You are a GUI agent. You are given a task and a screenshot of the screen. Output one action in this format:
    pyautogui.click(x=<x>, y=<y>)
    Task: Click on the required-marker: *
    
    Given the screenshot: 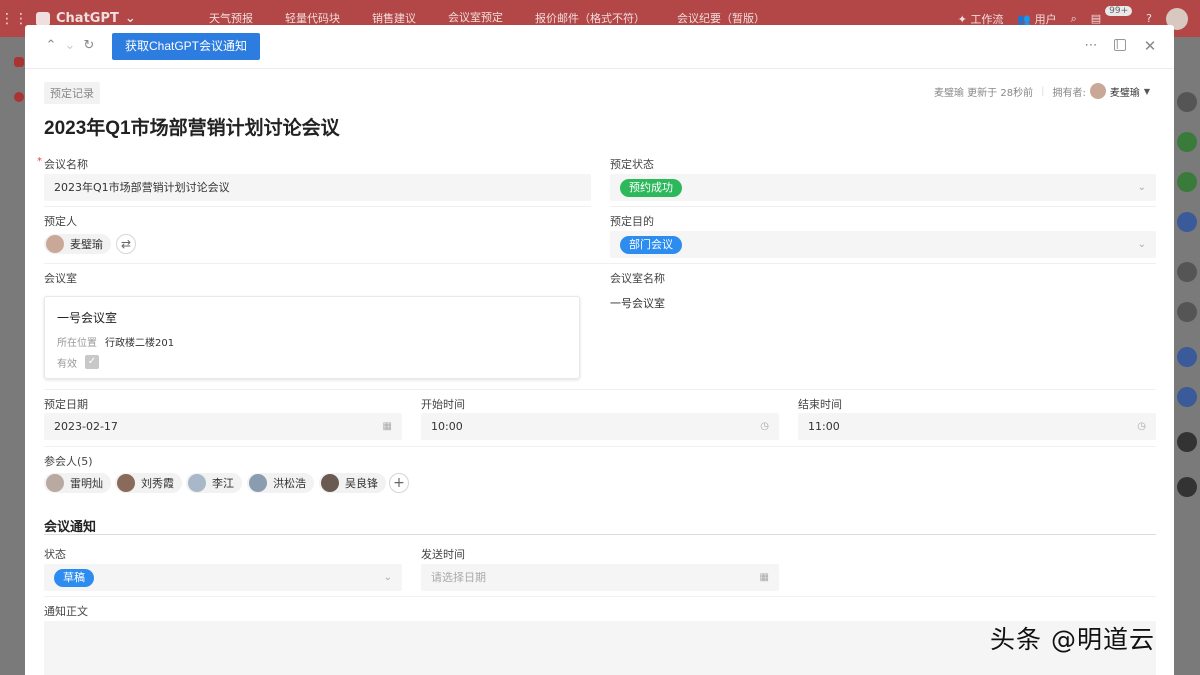 What is the action you would take?
    pyautogui.click(x=39, y=161)
    